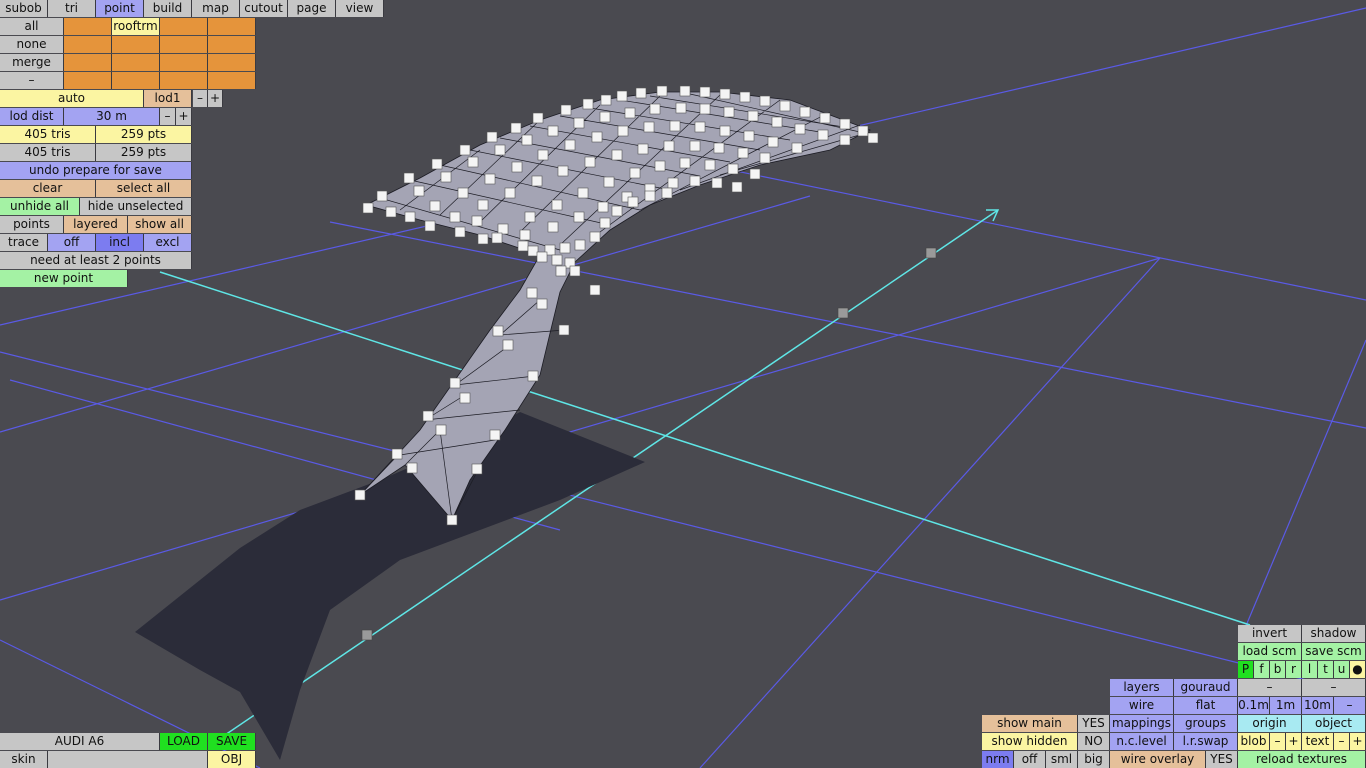 The width and height of the screenshot is (1366, 768). What do you see at coordinates (1206, 723) in the screenshot?
I see `groups-button: groups` at bounding box center [1206, 723].